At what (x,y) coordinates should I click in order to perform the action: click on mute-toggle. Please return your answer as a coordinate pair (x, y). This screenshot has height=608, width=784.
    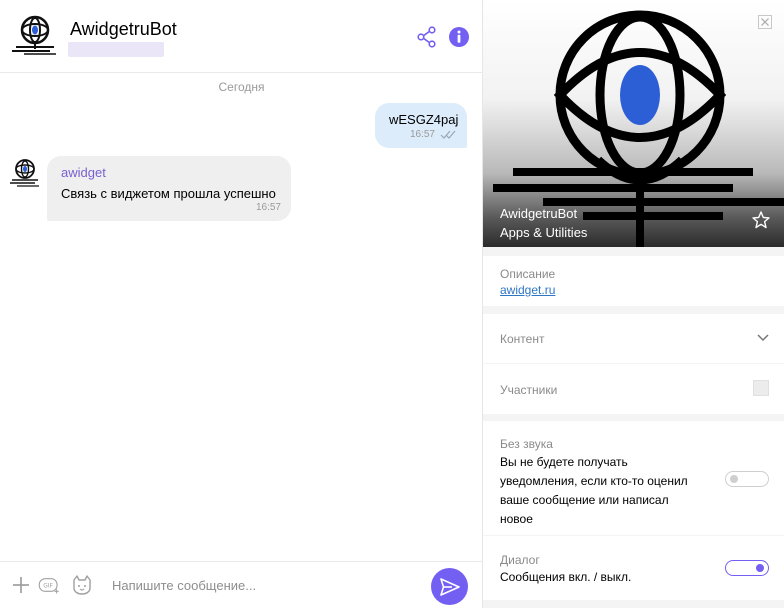
    Looking at the image, I should click on (747, 479).